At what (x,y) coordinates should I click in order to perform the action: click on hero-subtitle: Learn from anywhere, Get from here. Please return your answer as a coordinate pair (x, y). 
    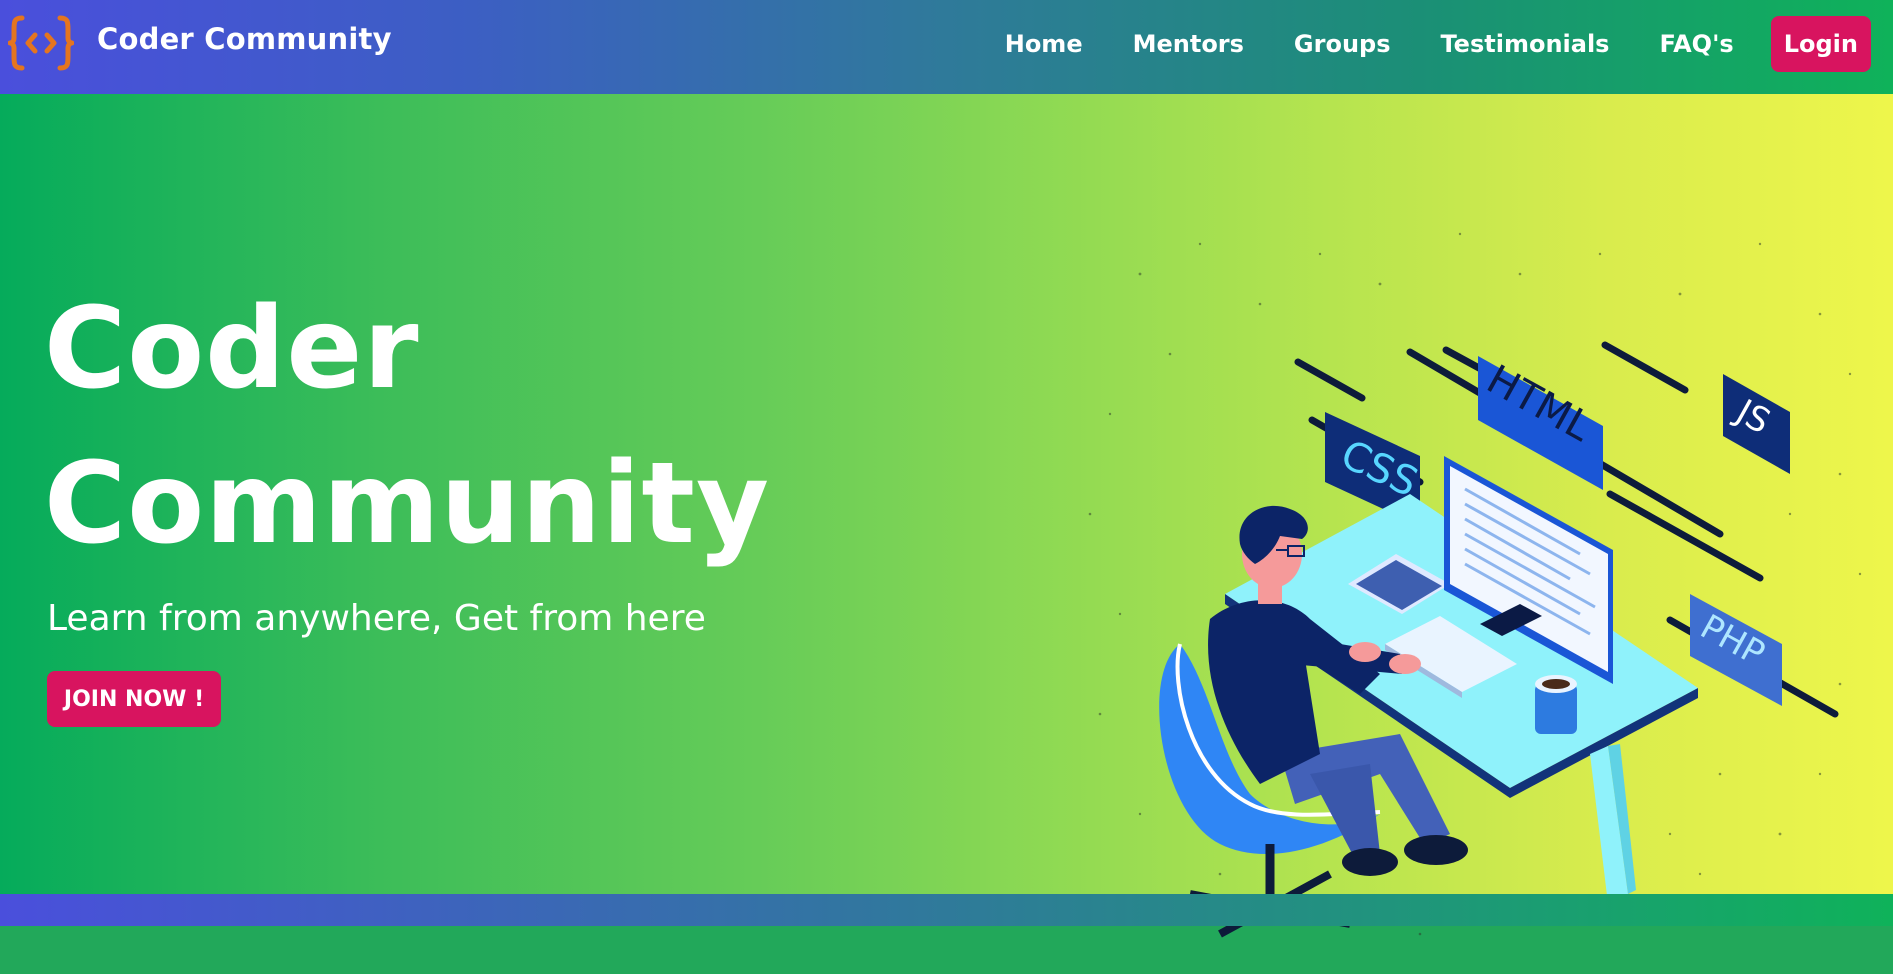
    Looking at the image, I should click on (376, 618).